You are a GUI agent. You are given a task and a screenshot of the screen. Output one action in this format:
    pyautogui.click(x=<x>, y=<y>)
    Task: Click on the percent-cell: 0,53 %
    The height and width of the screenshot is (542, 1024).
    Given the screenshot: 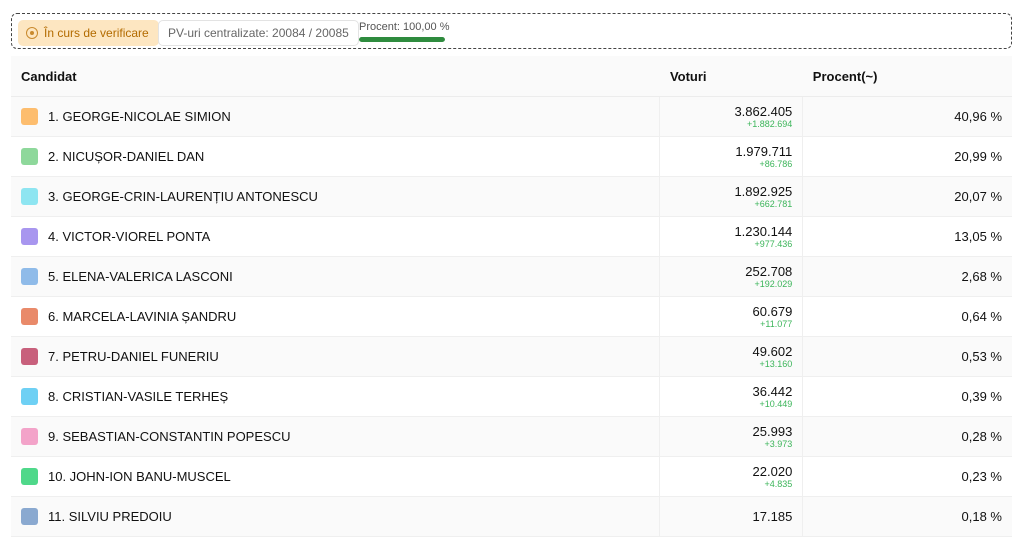 What is the action you would take?
    pyautogui.click(x=907, y=356)
    